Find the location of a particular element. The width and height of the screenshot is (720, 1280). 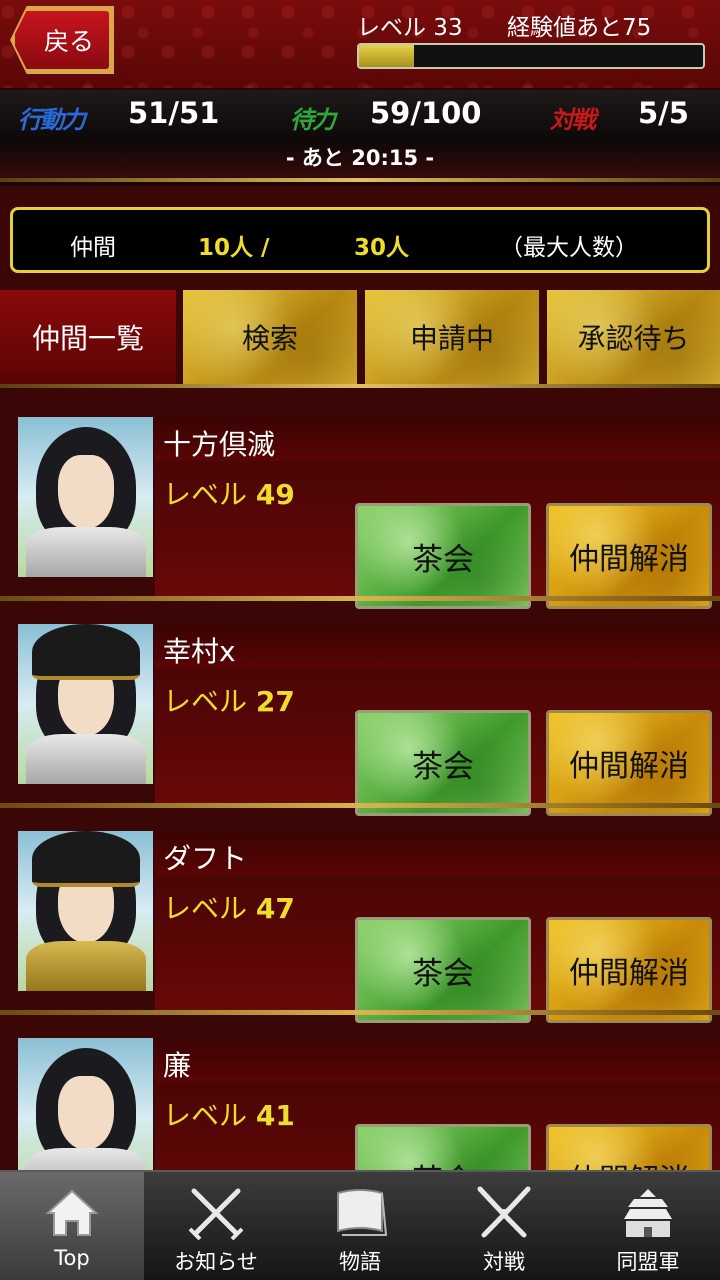

home-icon is located at coordinates (72, 1213).